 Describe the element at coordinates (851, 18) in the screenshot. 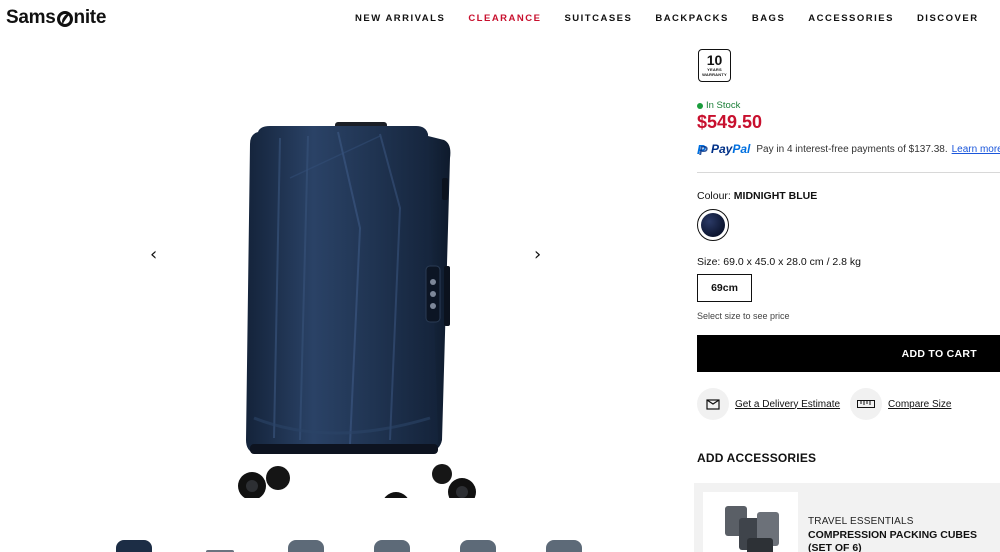

I see `nav-accessories: ACCESSORIES` at that location.